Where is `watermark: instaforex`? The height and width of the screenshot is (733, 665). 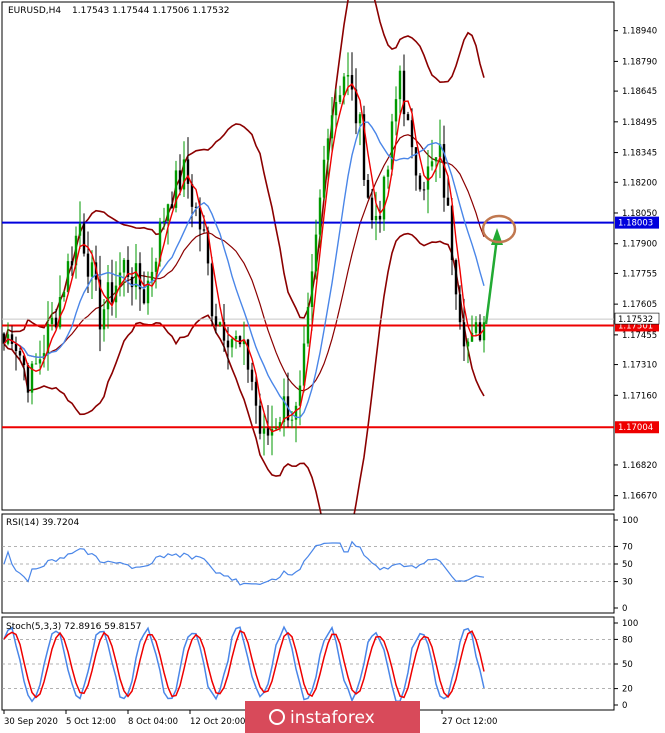 watermark: instaforex is located at coordinates (332, 717).